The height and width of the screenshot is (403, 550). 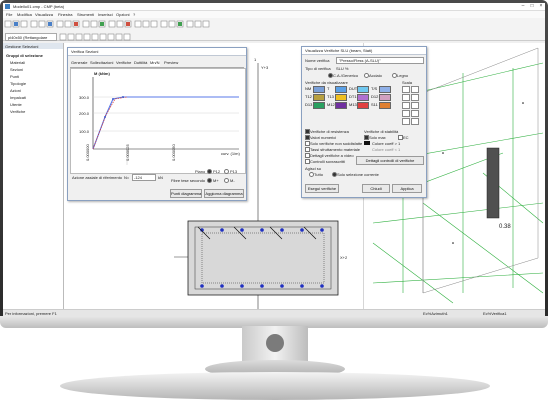 I want to click on swatch-d13: D13, so click(x=315, y=105).